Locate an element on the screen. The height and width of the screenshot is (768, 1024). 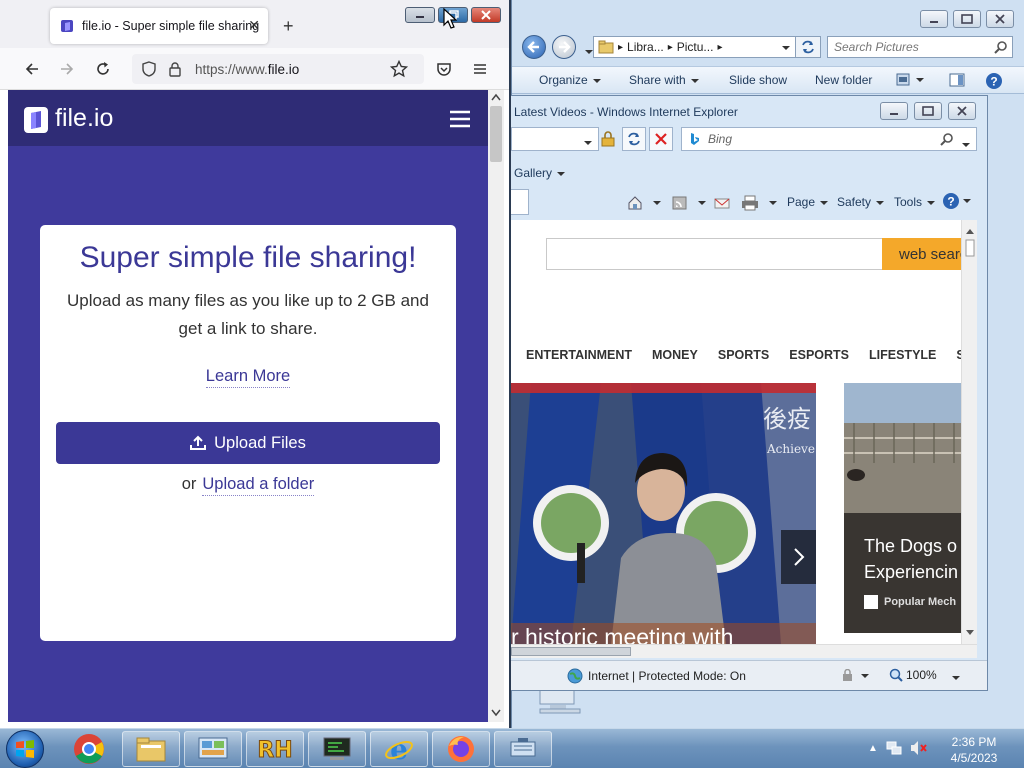
taskbar-chrome is located at coordinates (89, 749).